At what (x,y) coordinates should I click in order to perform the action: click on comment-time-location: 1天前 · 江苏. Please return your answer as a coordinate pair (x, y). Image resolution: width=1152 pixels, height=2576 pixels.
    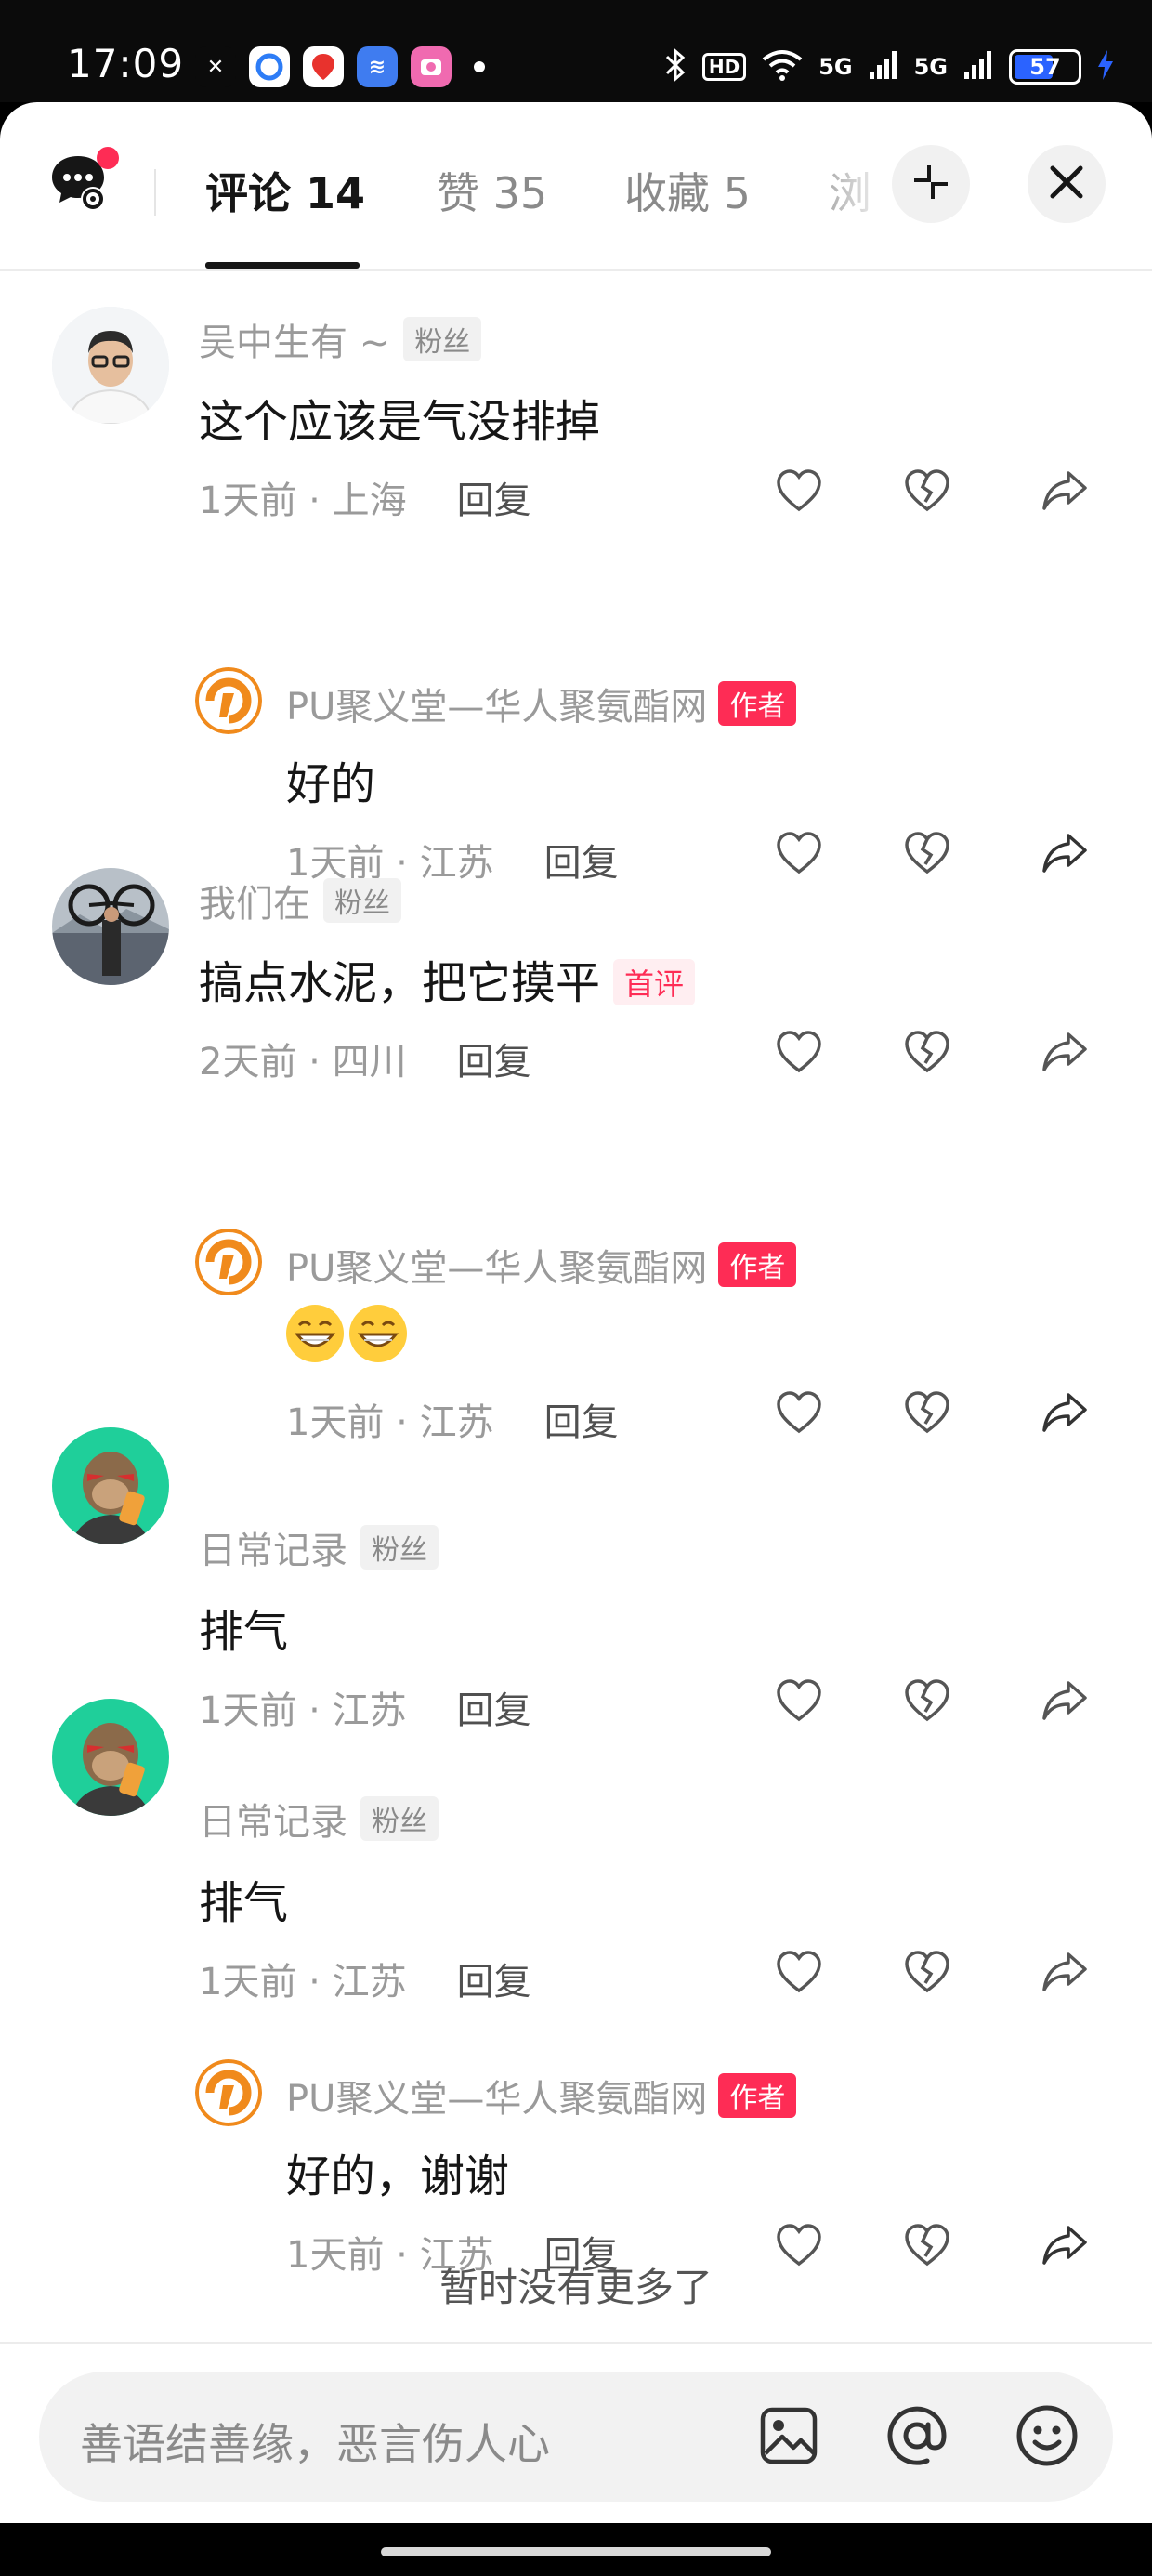
    Looking at the image, I should click on (303, 1710).